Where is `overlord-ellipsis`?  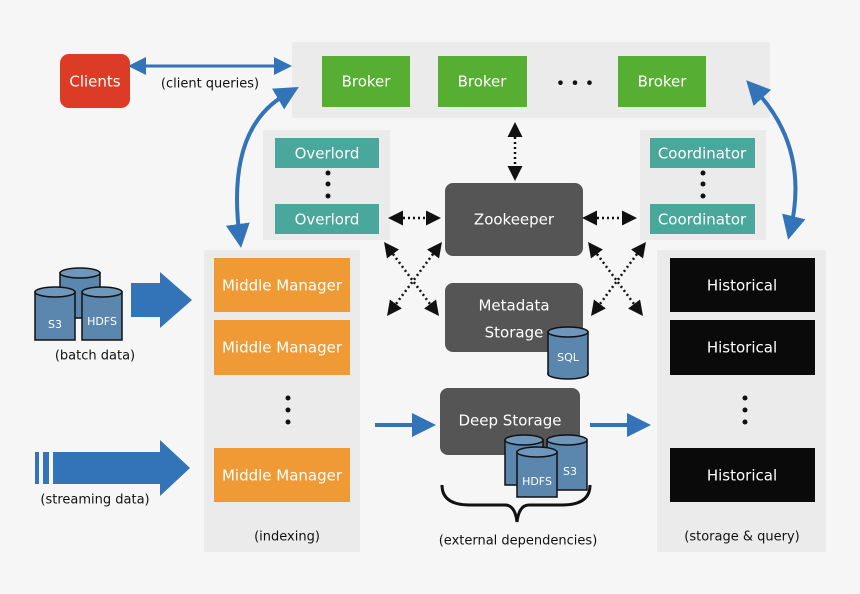 overlord-ellipsis is located at coordinates (328, 184).